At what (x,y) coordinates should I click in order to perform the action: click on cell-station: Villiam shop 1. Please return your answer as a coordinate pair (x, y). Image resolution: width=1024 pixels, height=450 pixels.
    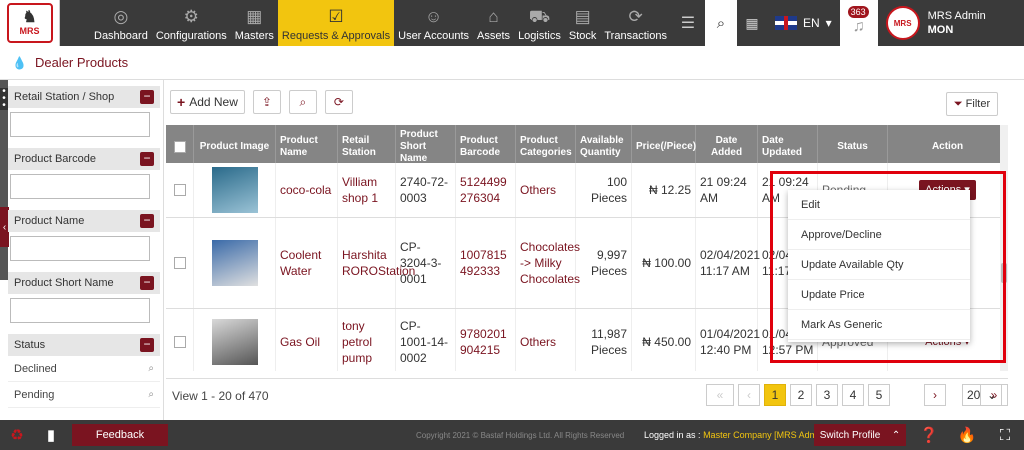
    Looking at the image, I should click on (367, 190).